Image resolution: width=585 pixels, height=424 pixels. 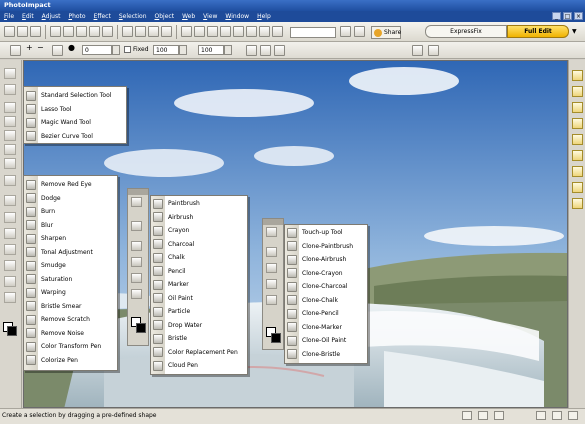 What do you see at coordinates (326, 287) in the screenshot?
I see `menu-item-clone-charcoal: Clone-Charcoal` at bounding box center [326, 287].